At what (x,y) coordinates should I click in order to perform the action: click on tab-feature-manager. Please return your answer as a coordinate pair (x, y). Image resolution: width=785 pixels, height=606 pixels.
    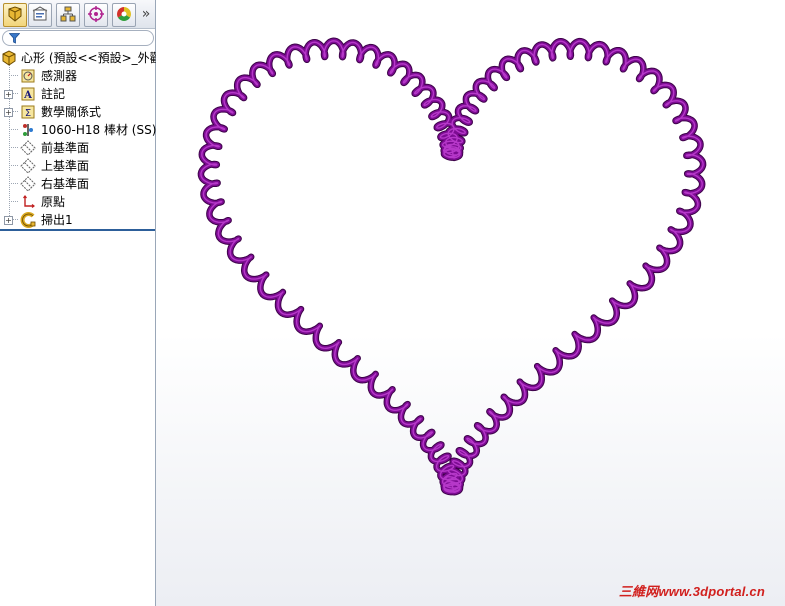
    Looking at the image, I should click on (15, 15).